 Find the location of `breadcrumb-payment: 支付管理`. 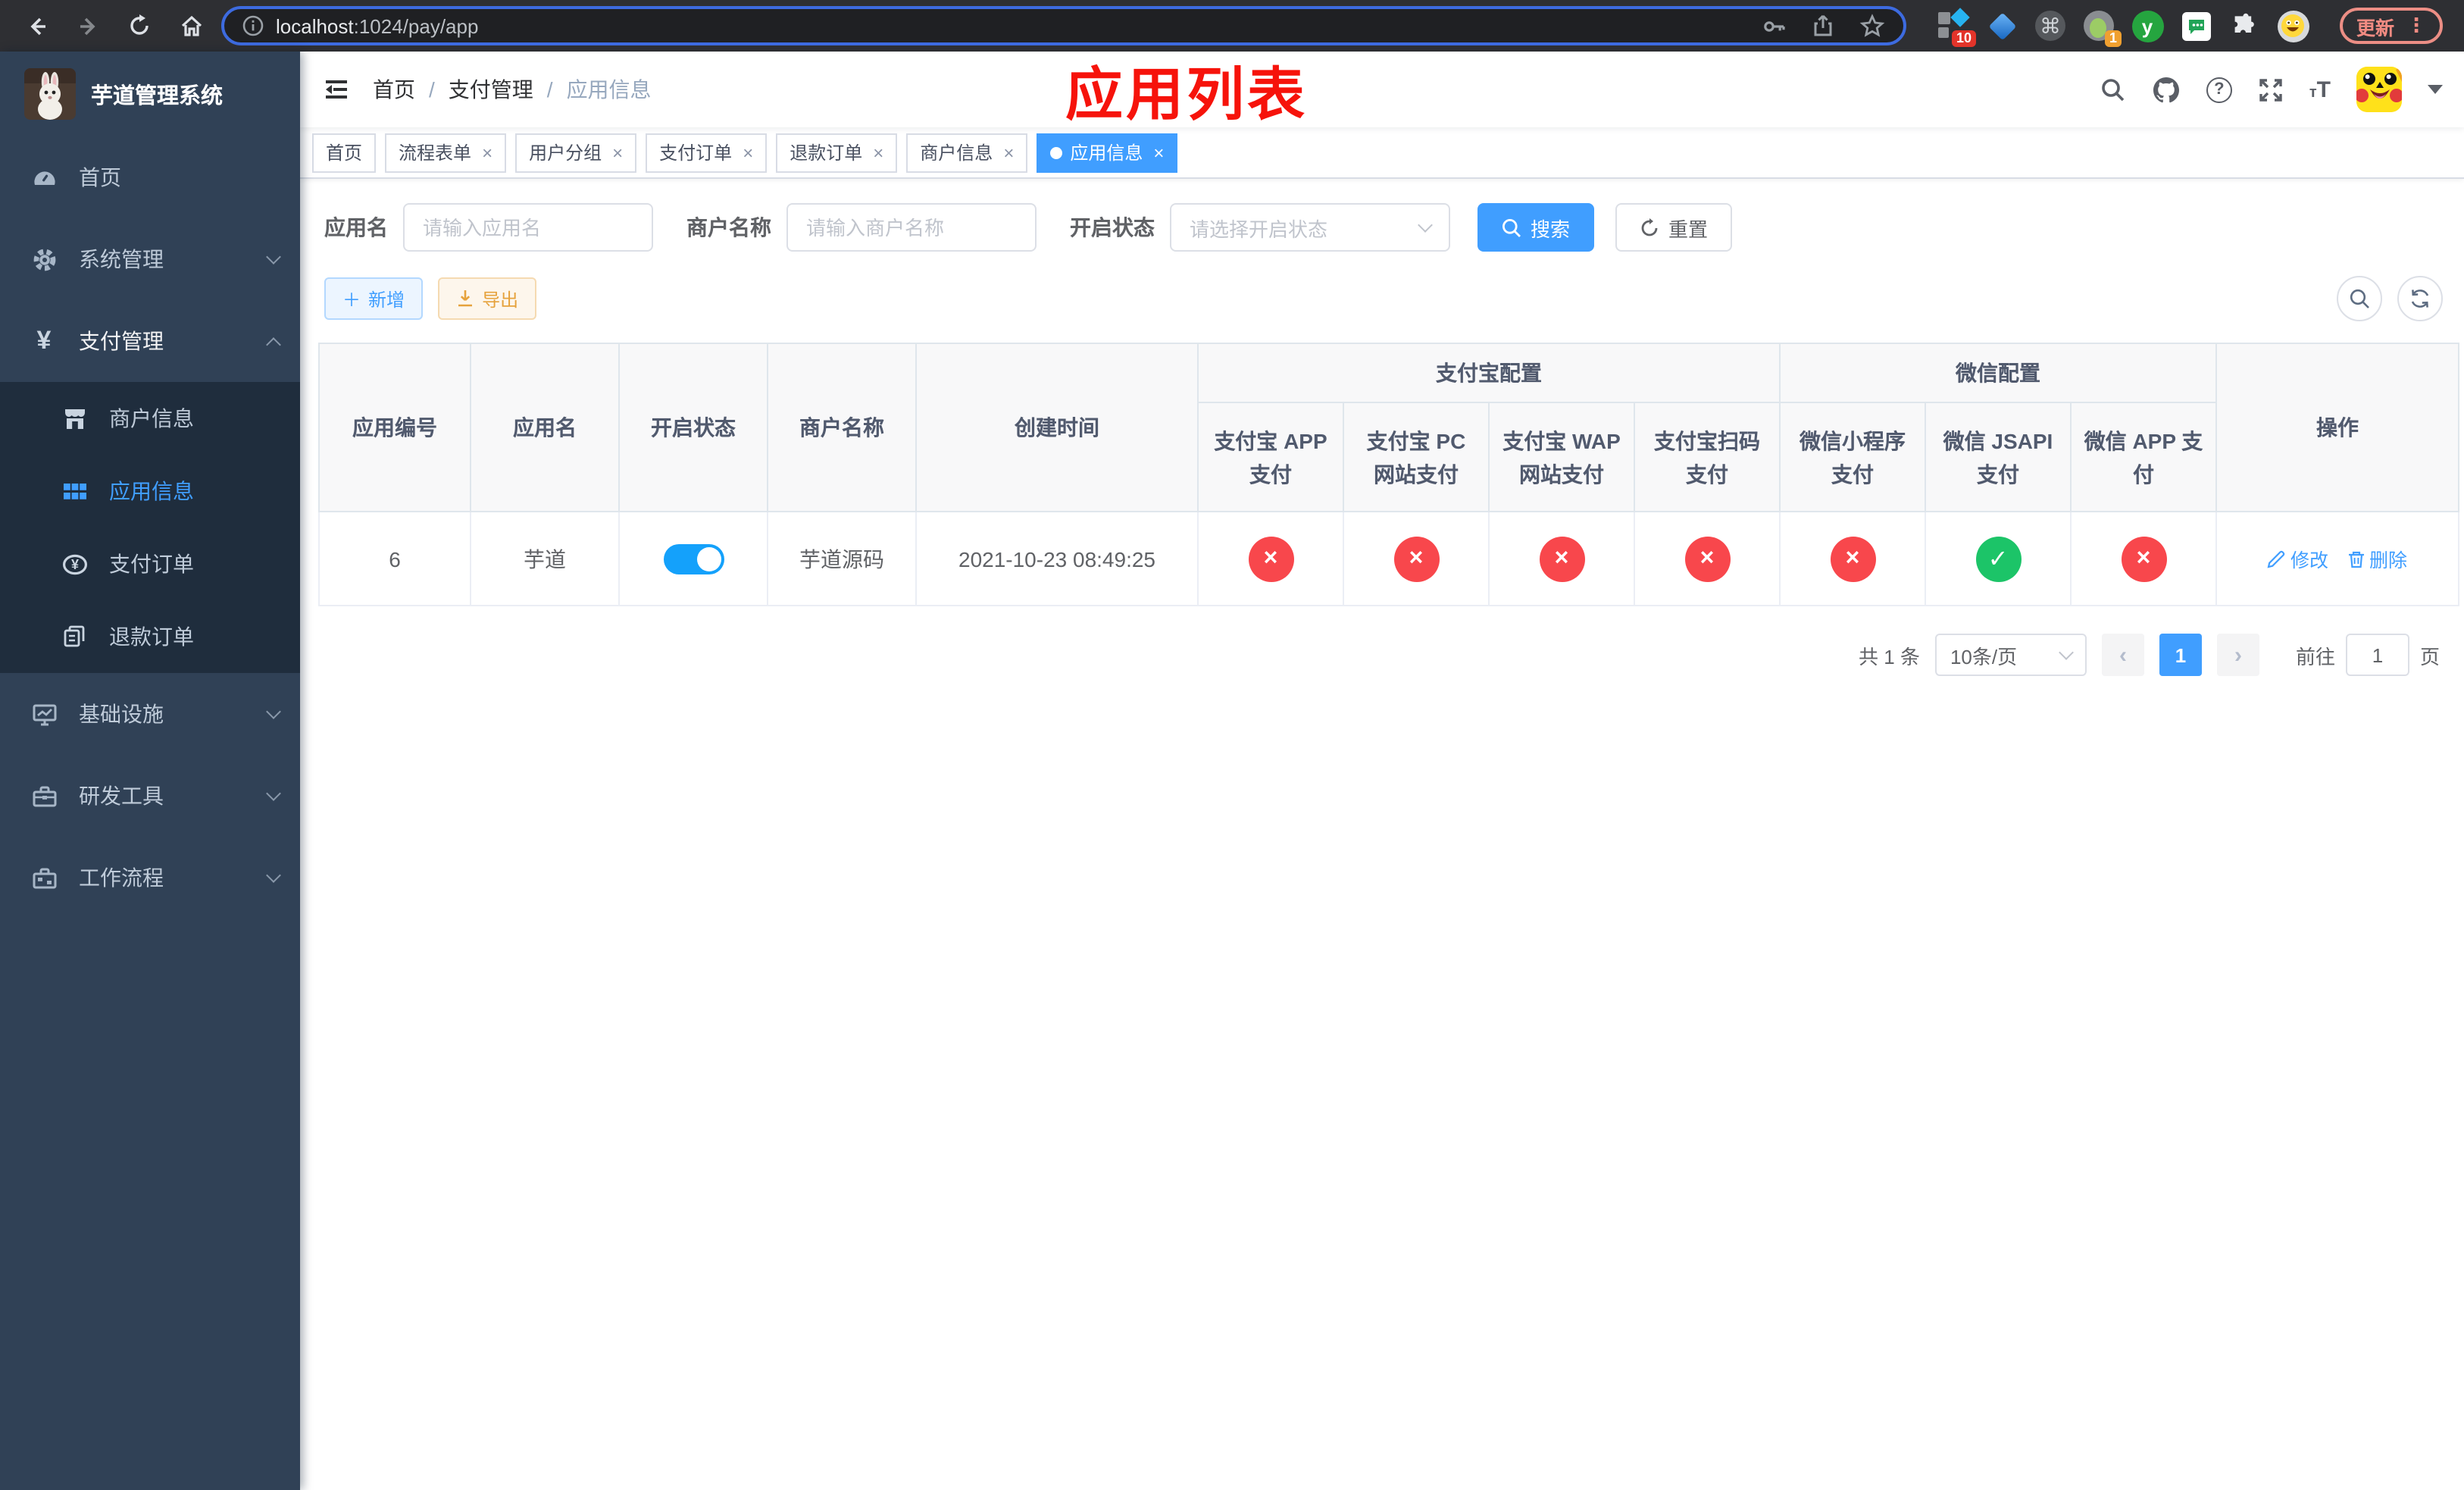

breadcrumb-payment: 支付管理 is located at coordinates (491, 89).